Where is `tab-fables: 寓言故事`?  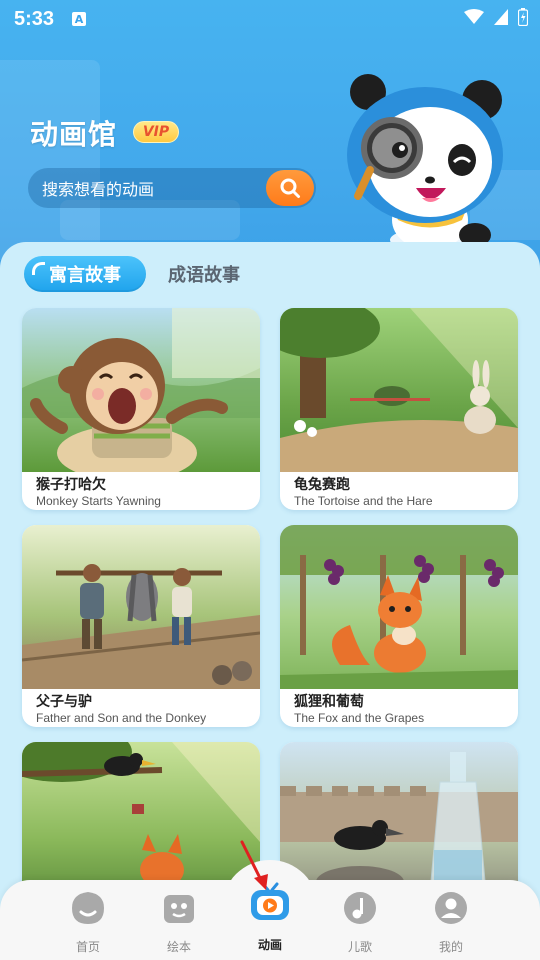
tab-fables: 寓言故事 is located at coordinates (85, 274).